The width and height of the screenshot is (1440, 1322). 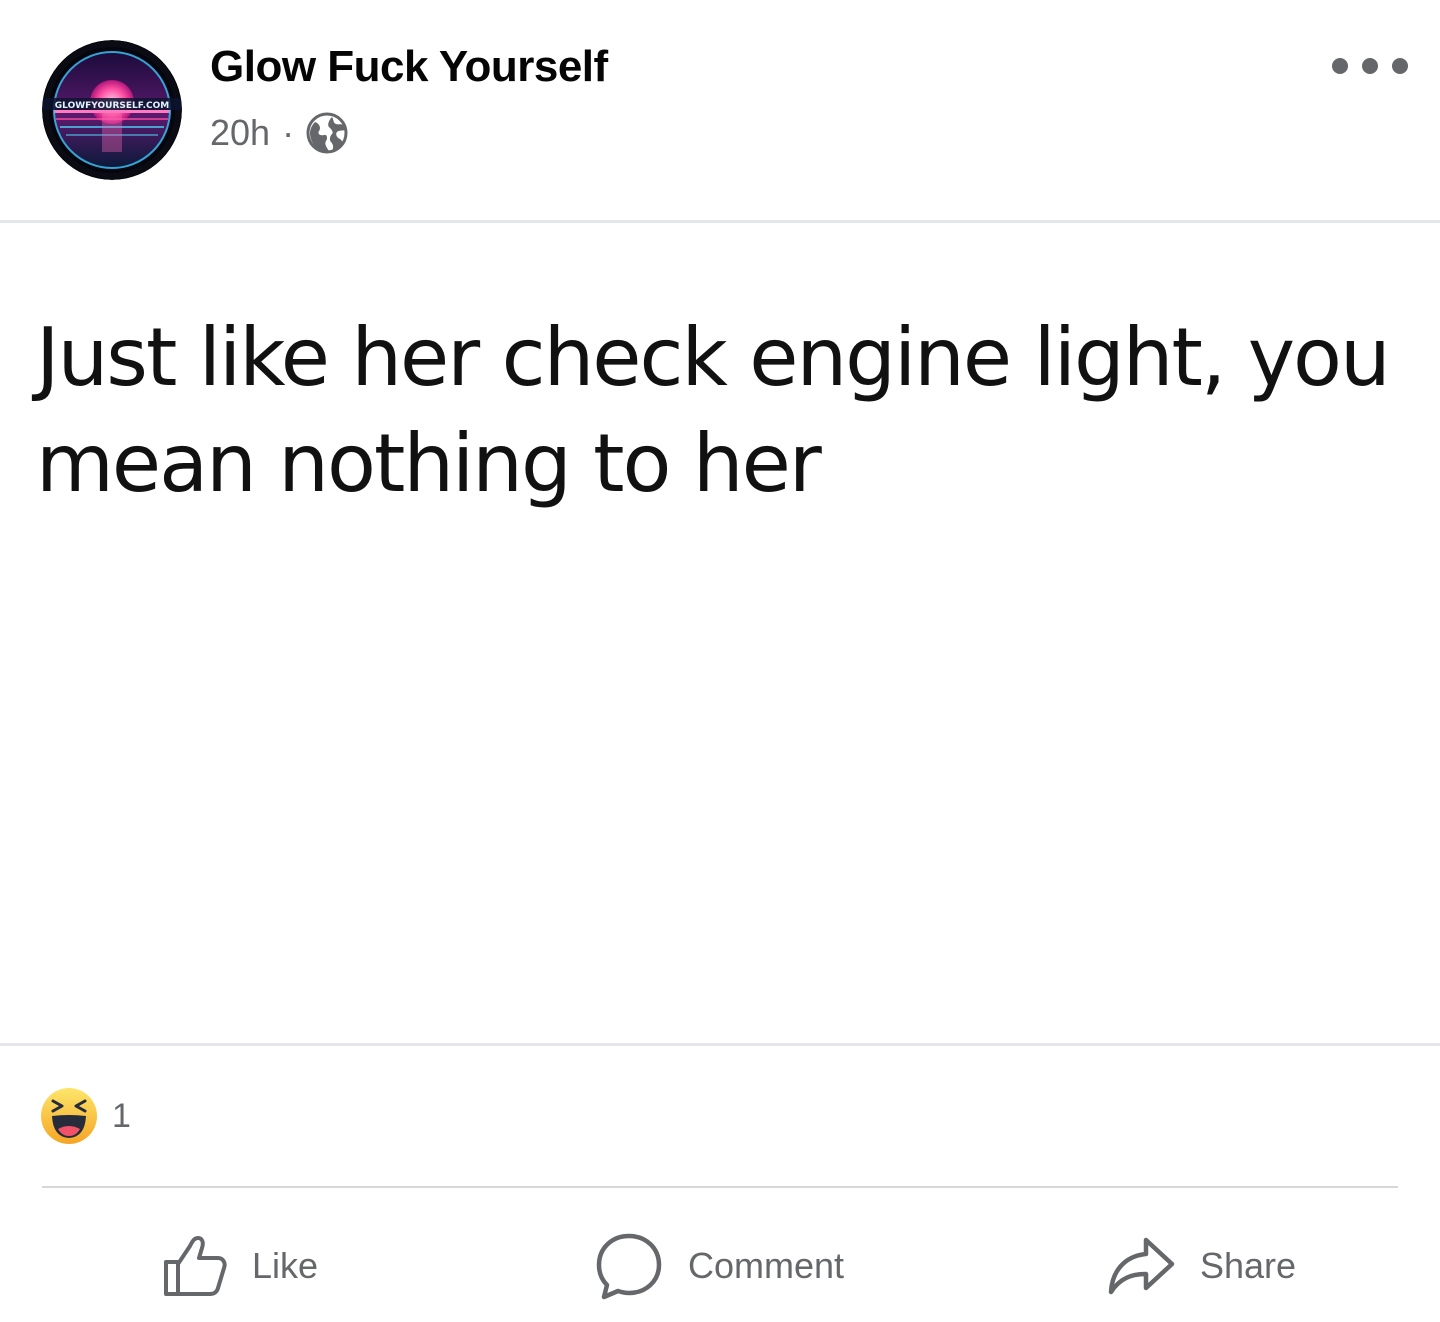 I want to click on reaction-count: 1, so click(x=121, y=1115).